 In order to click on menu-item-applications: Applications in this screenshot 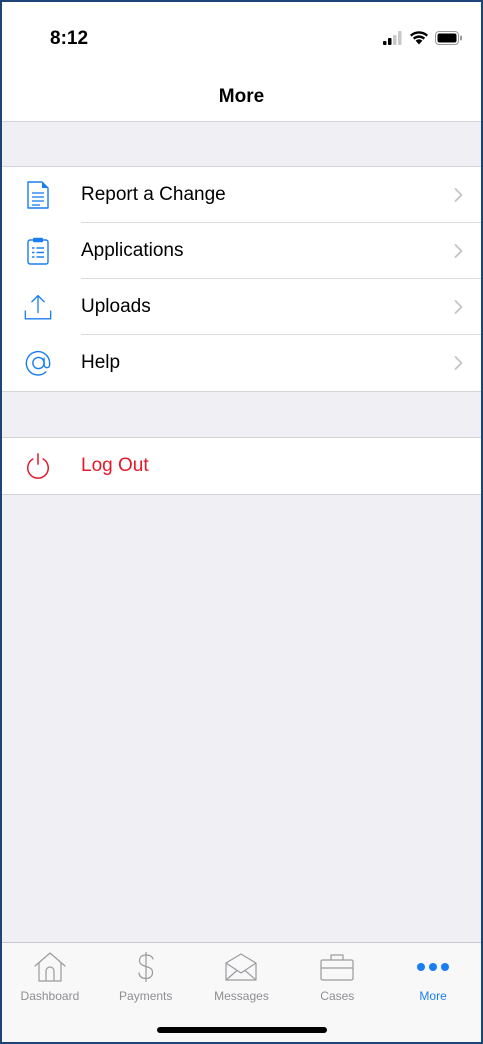, I will do `click(241, 251)`.